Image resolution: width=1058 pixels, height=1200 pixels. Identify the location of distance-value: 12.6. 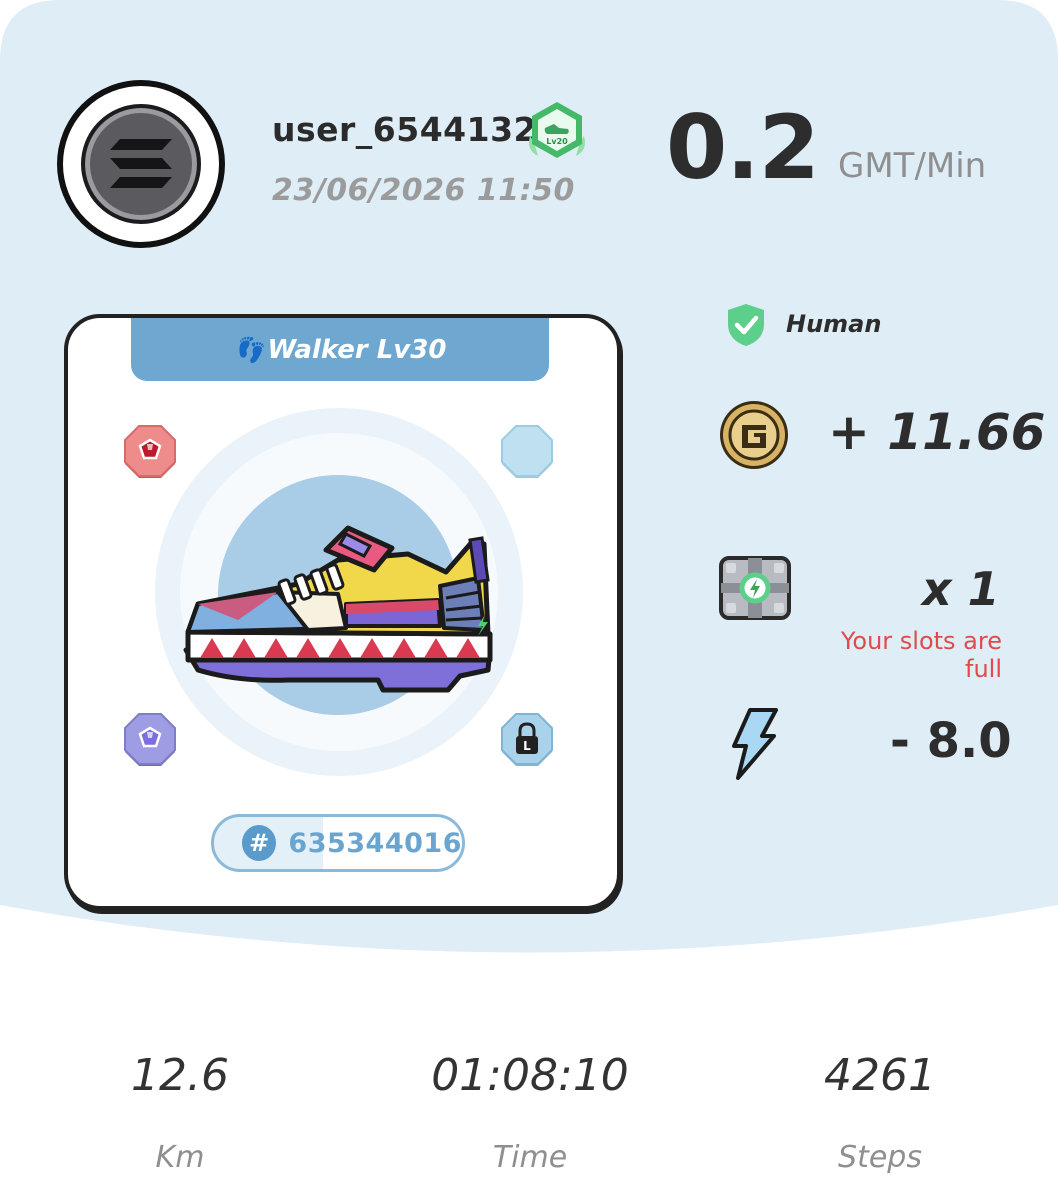
(180, 1075).